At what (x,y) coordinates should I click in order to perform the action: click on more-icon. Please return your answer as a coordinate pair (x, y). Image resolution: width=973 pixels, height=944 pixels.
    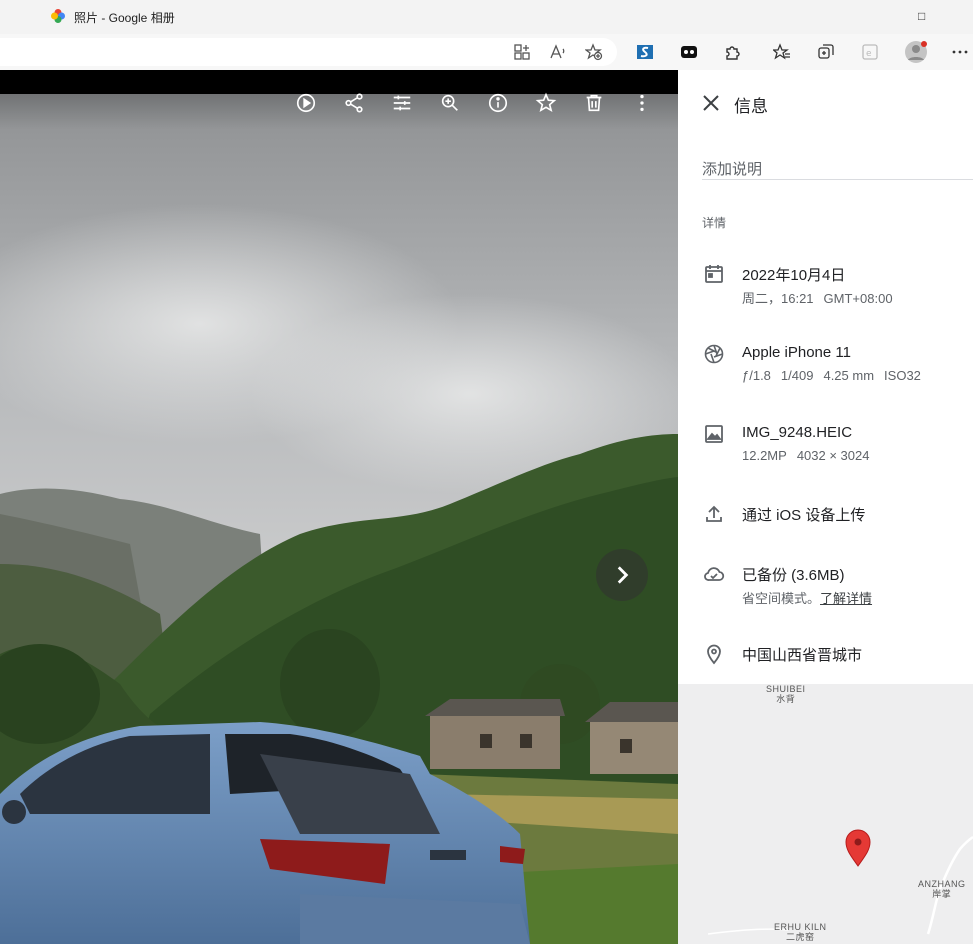
    Looking at the image, I should click on (960, 52).